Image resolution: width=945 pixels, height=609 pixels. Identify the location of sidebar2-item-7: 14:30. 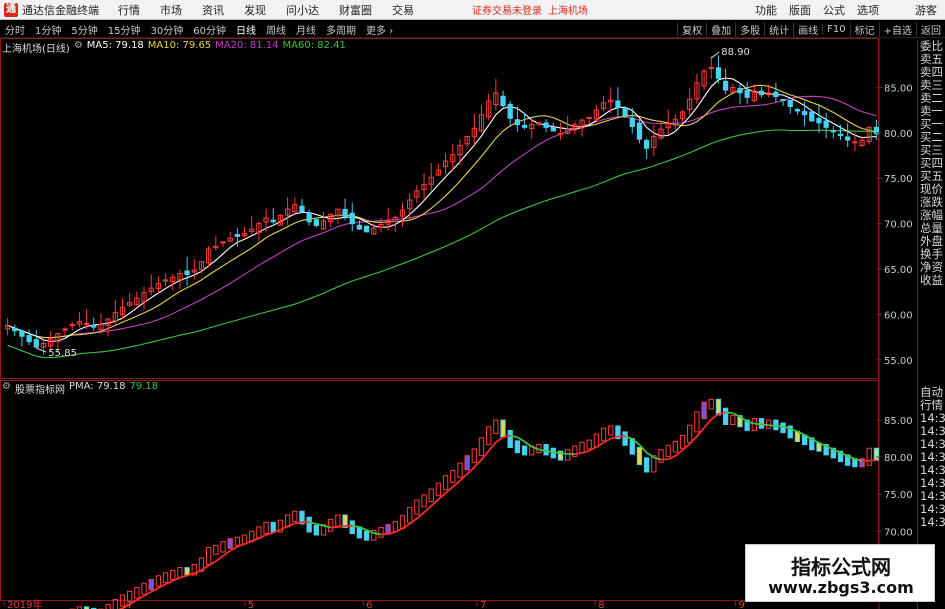
(931, 483).